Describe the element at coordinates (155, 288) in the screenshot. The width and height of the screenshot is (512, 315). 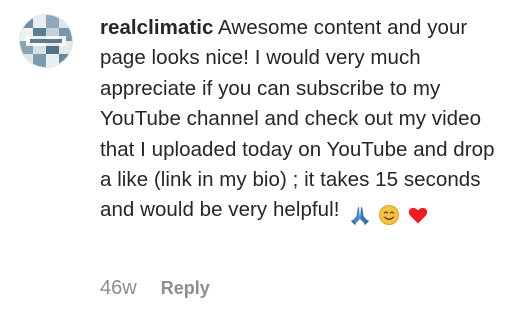
I see `comment-meta: 46w Reply` at that location.